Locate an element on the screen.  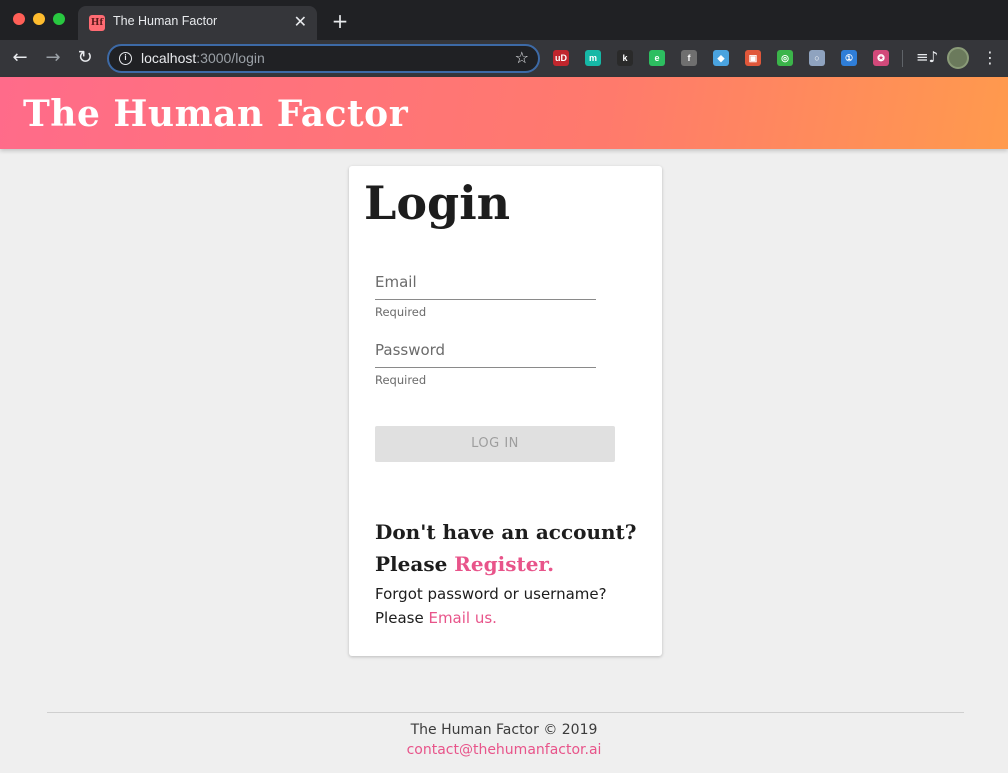
window-minimize-button is located at coordinates (39, 19).